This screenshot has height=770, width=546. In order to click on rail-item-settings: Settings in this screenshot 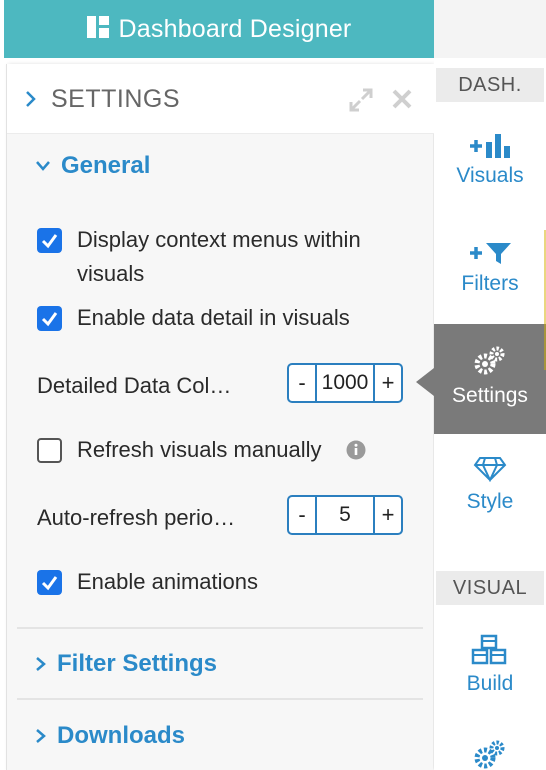, I will do `click(481, 379)`.